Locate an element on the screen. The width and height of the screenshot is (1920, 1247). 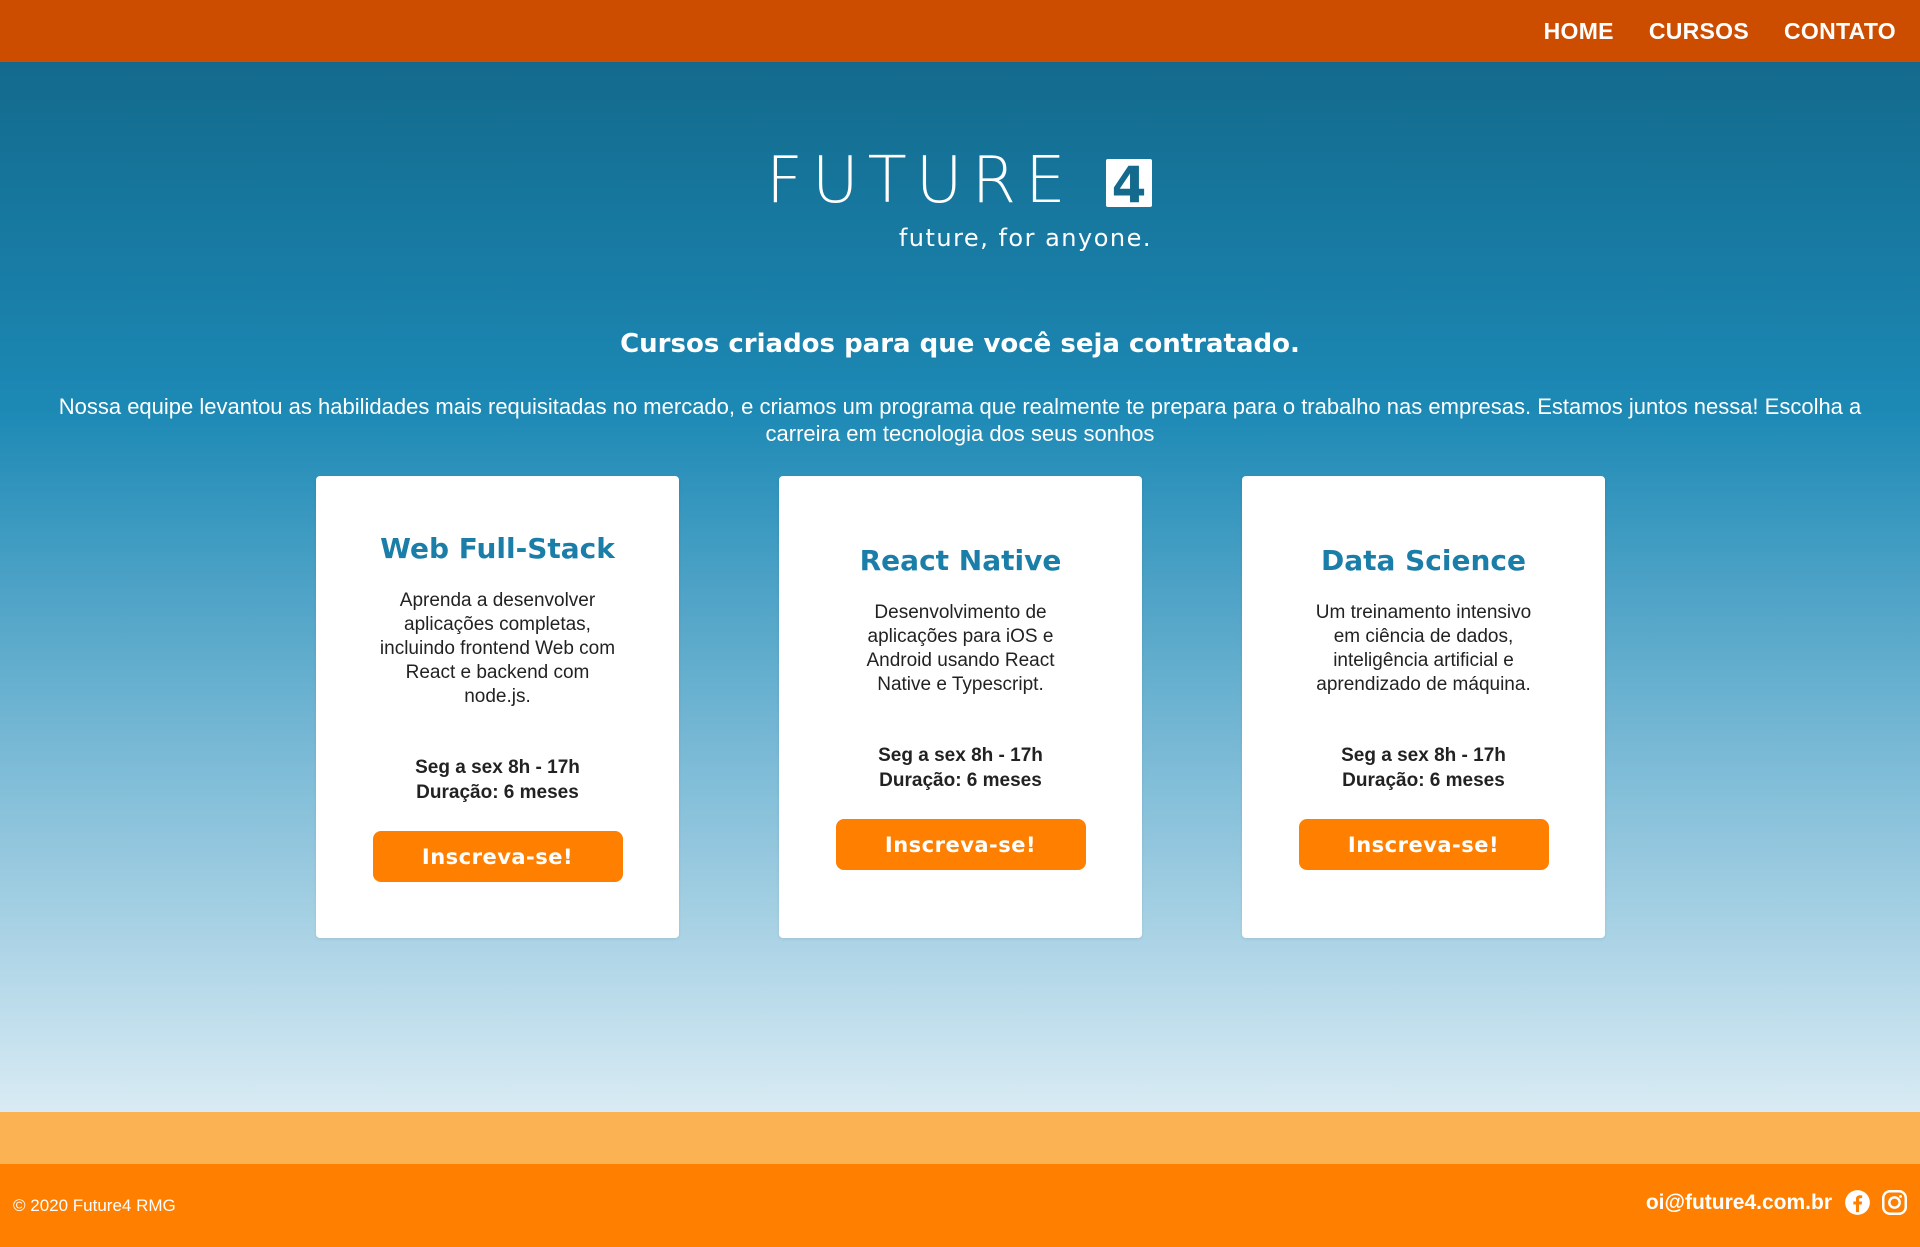
nav-item-contato: CONTATO is located at coordinates (1840, 31).